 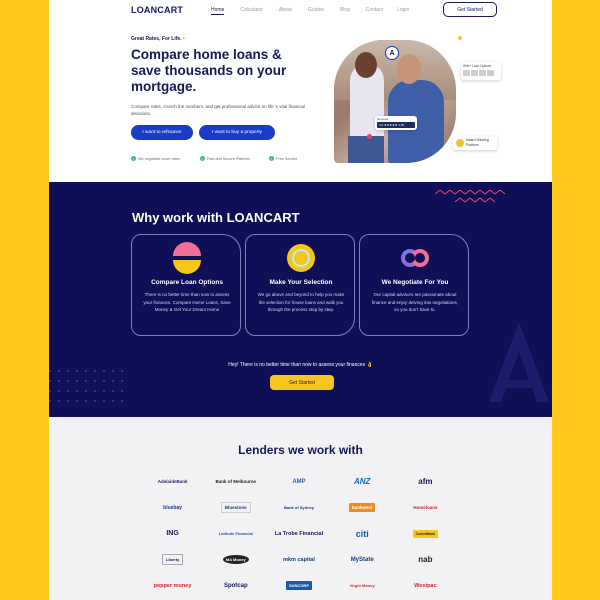 What do you see at coordinates (187, 282) in the screenshot?
I see `card-title: Compare Loan Options` at bounding box center [187, 282].